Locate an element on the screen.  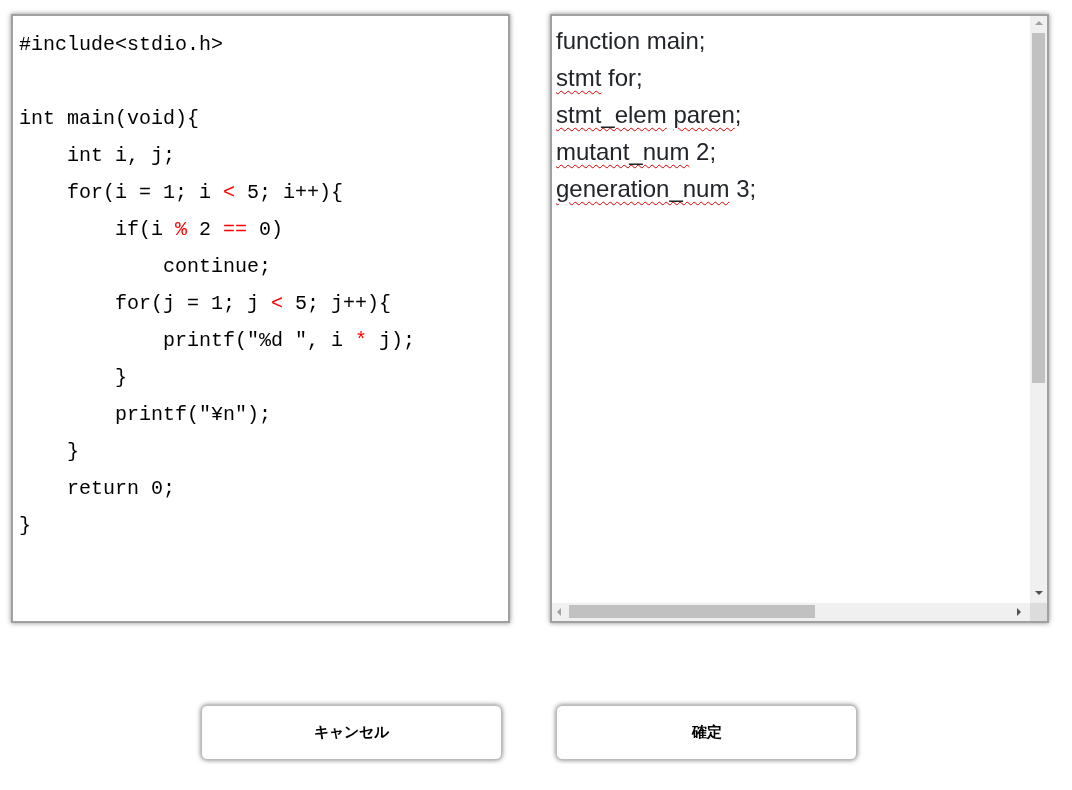
vertical-scrollbar is located at coordinates (1038, 309).